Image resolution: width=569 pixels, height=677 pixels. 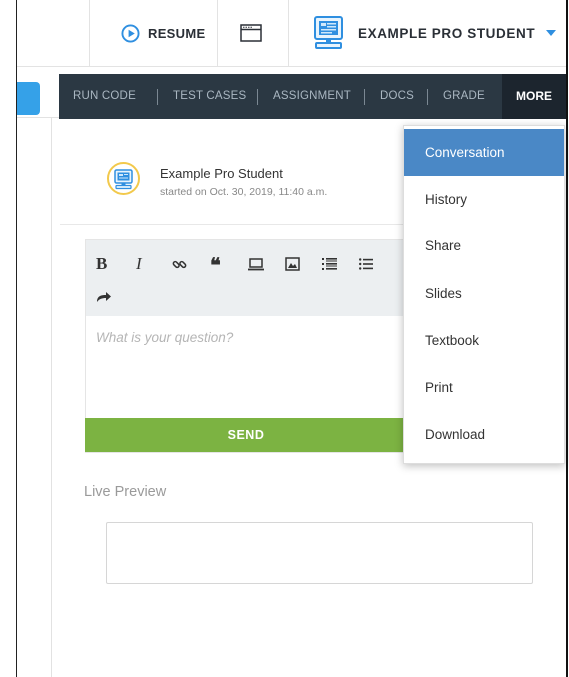 I want to click on student-avatar, so click(x=123, y=178).